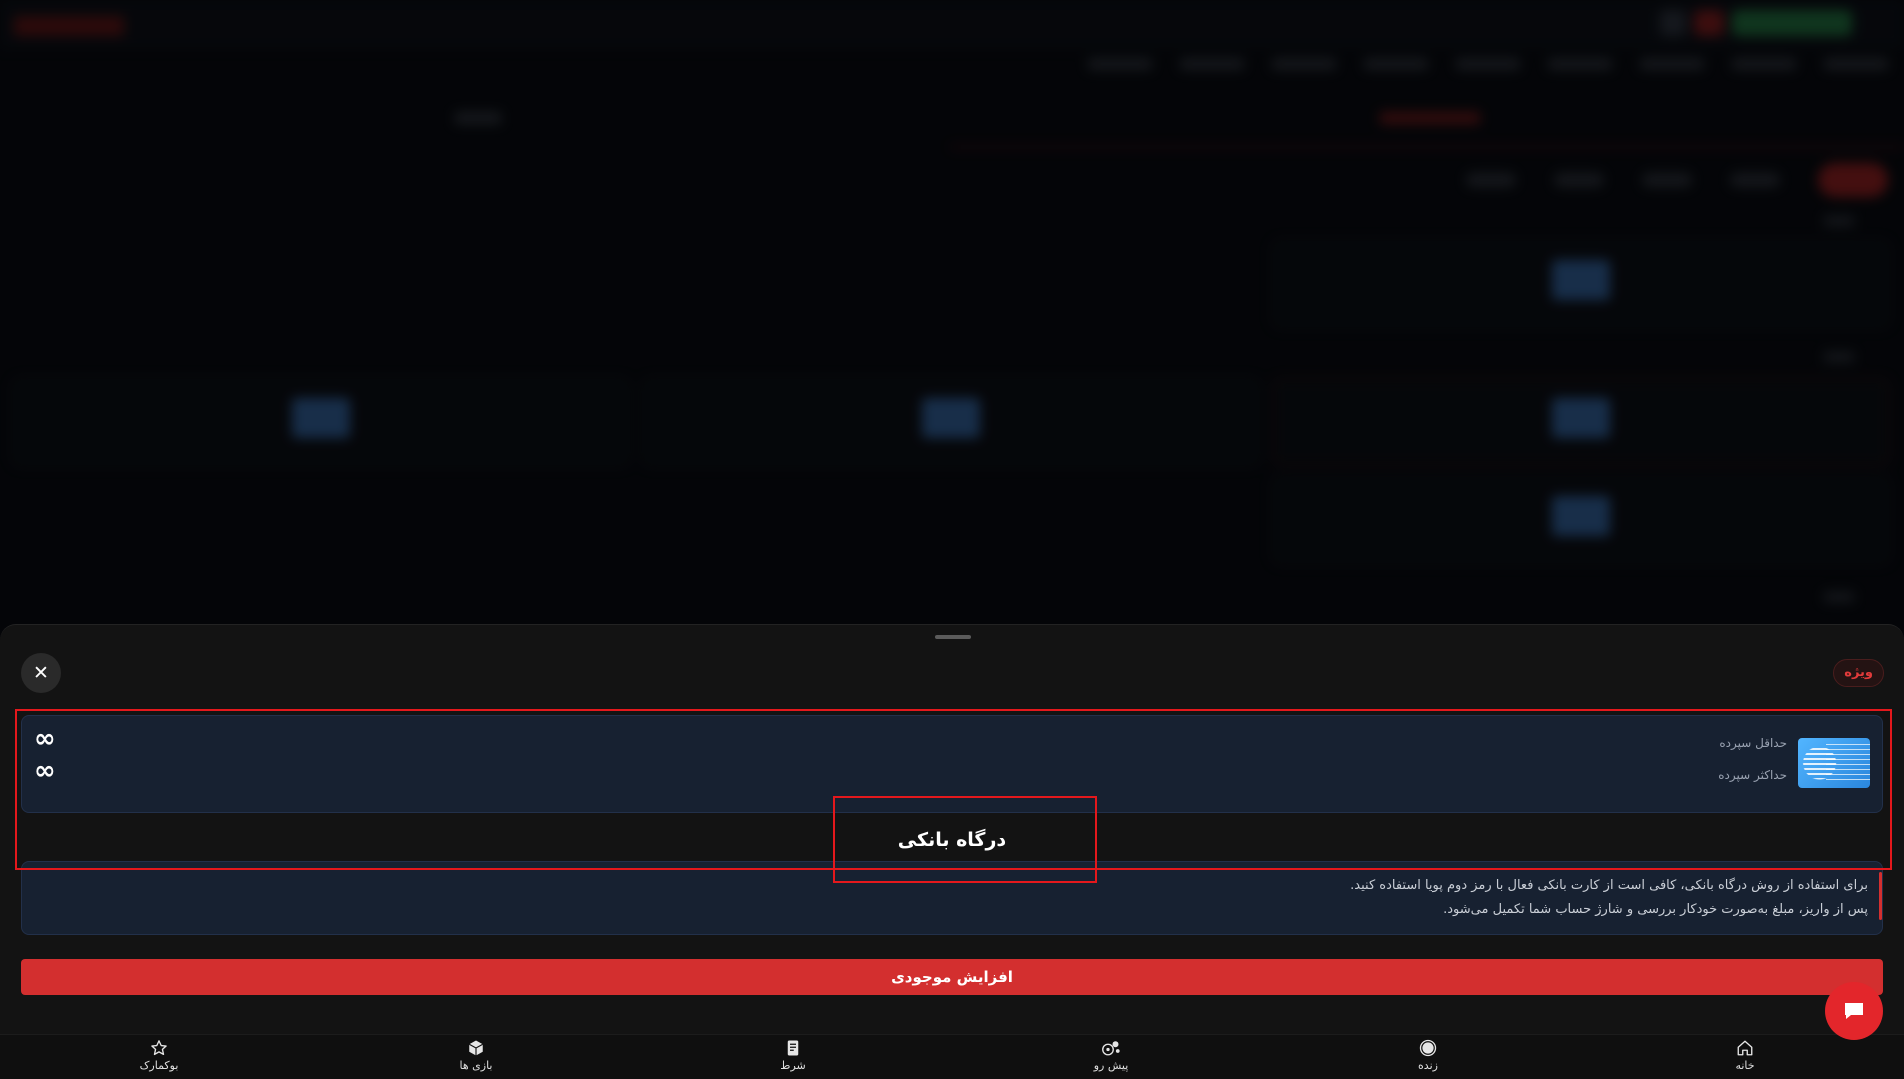 The image size is (1904, 1079). I want to click on increase-balance-button: افزایش موجودی, so click(952, 977).